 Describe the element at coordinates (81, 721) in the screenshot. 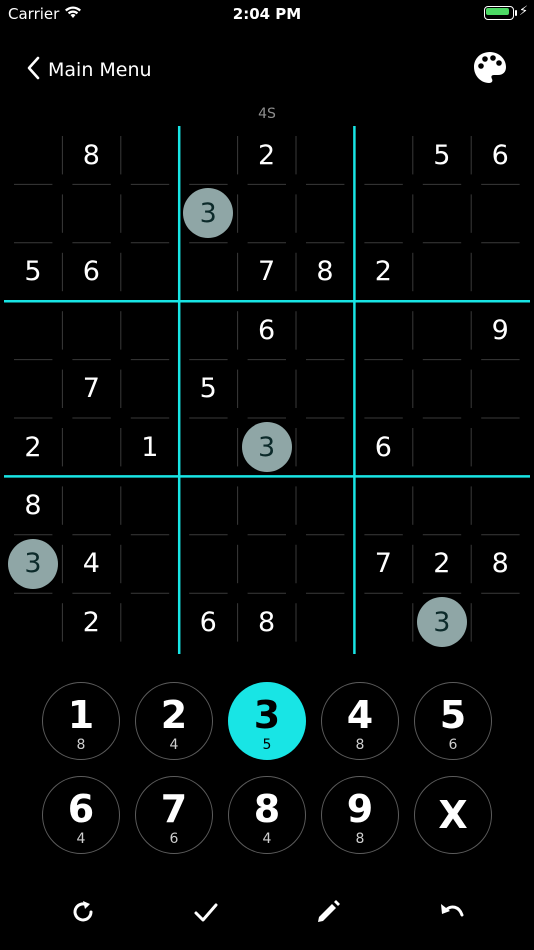

I see `number-button-1: 18` at that location.